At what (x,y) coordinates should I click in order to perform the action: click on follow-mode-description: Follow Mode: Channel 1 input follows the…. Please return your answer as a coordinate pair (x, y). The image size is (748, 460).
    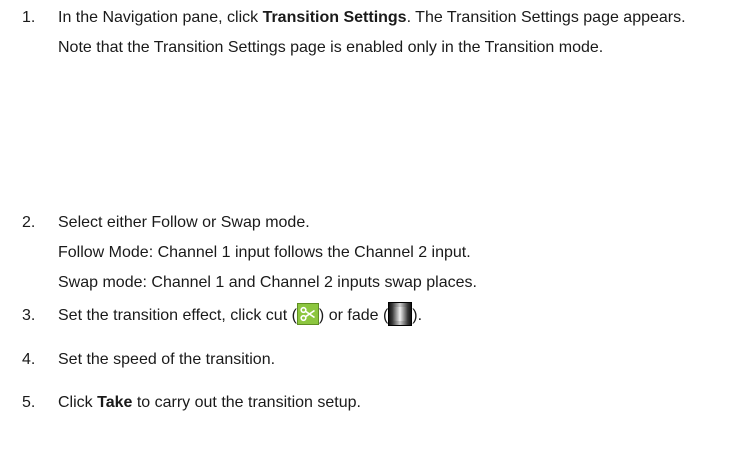
    Looking at the image, I should click on (264, 252).